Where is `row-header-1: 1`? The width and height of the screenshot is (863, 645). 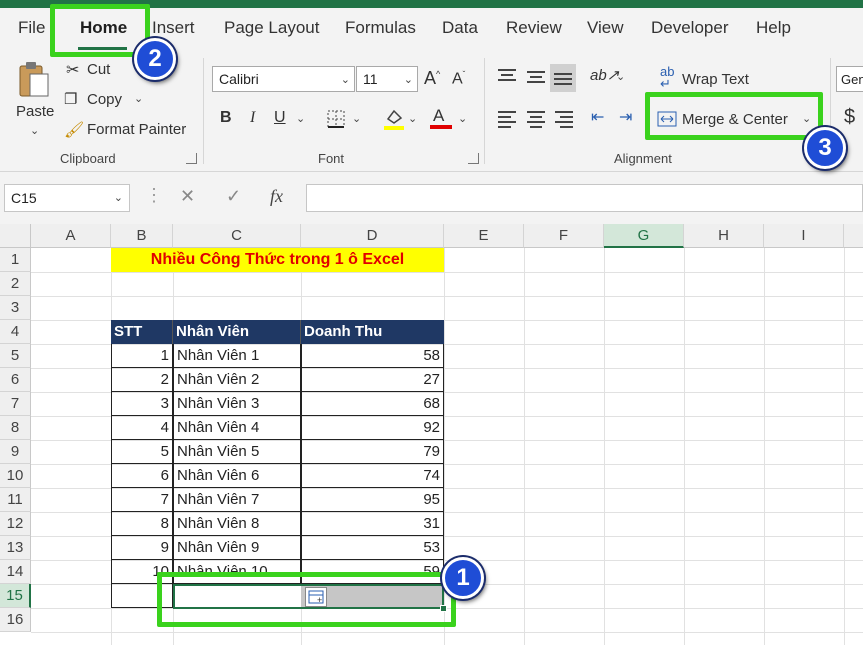
row-header-1: 1 is located at coordinates (15, 260).